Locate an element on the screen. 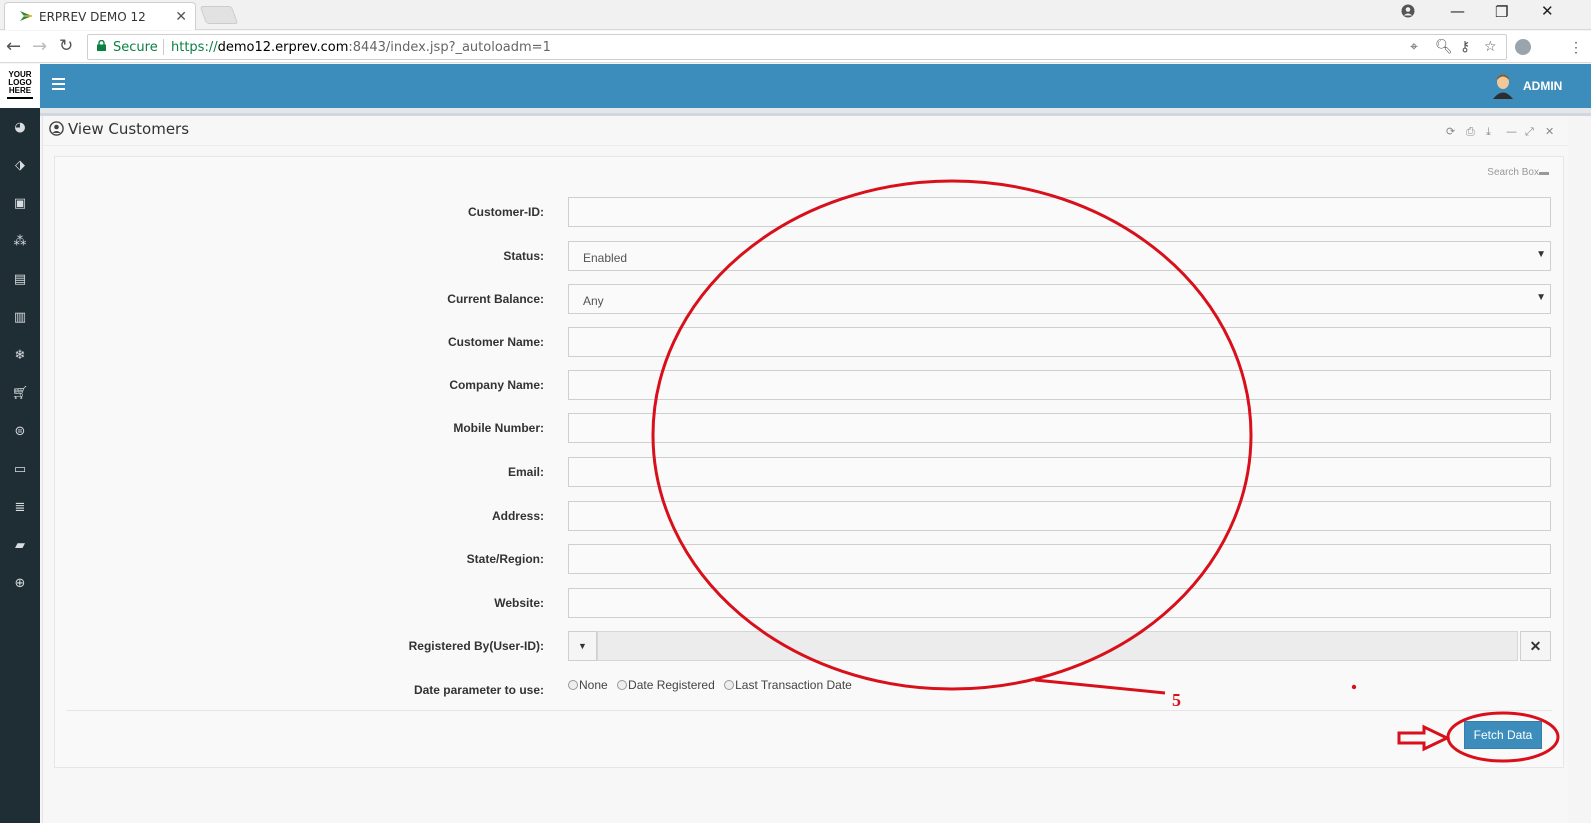 Image resolution: width=1591 pixels, height=823 pixels. lock-icon is located at coordinates (101, 45).